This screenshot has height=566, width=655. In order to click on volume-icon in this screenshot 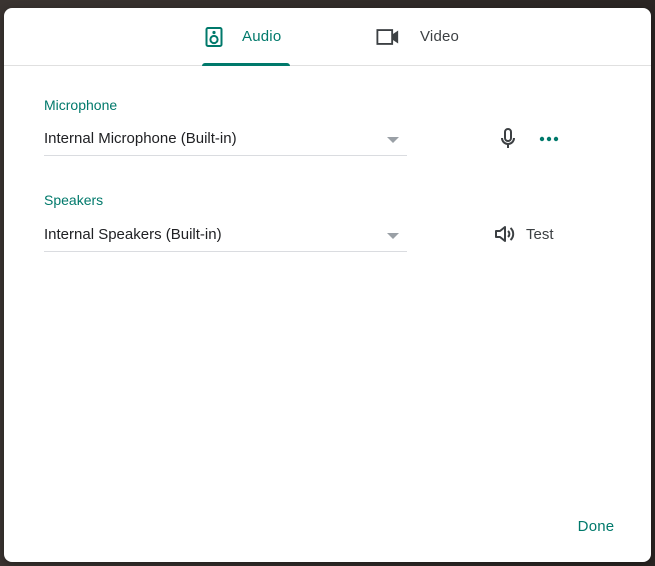, I will do `click(505, 234)`.